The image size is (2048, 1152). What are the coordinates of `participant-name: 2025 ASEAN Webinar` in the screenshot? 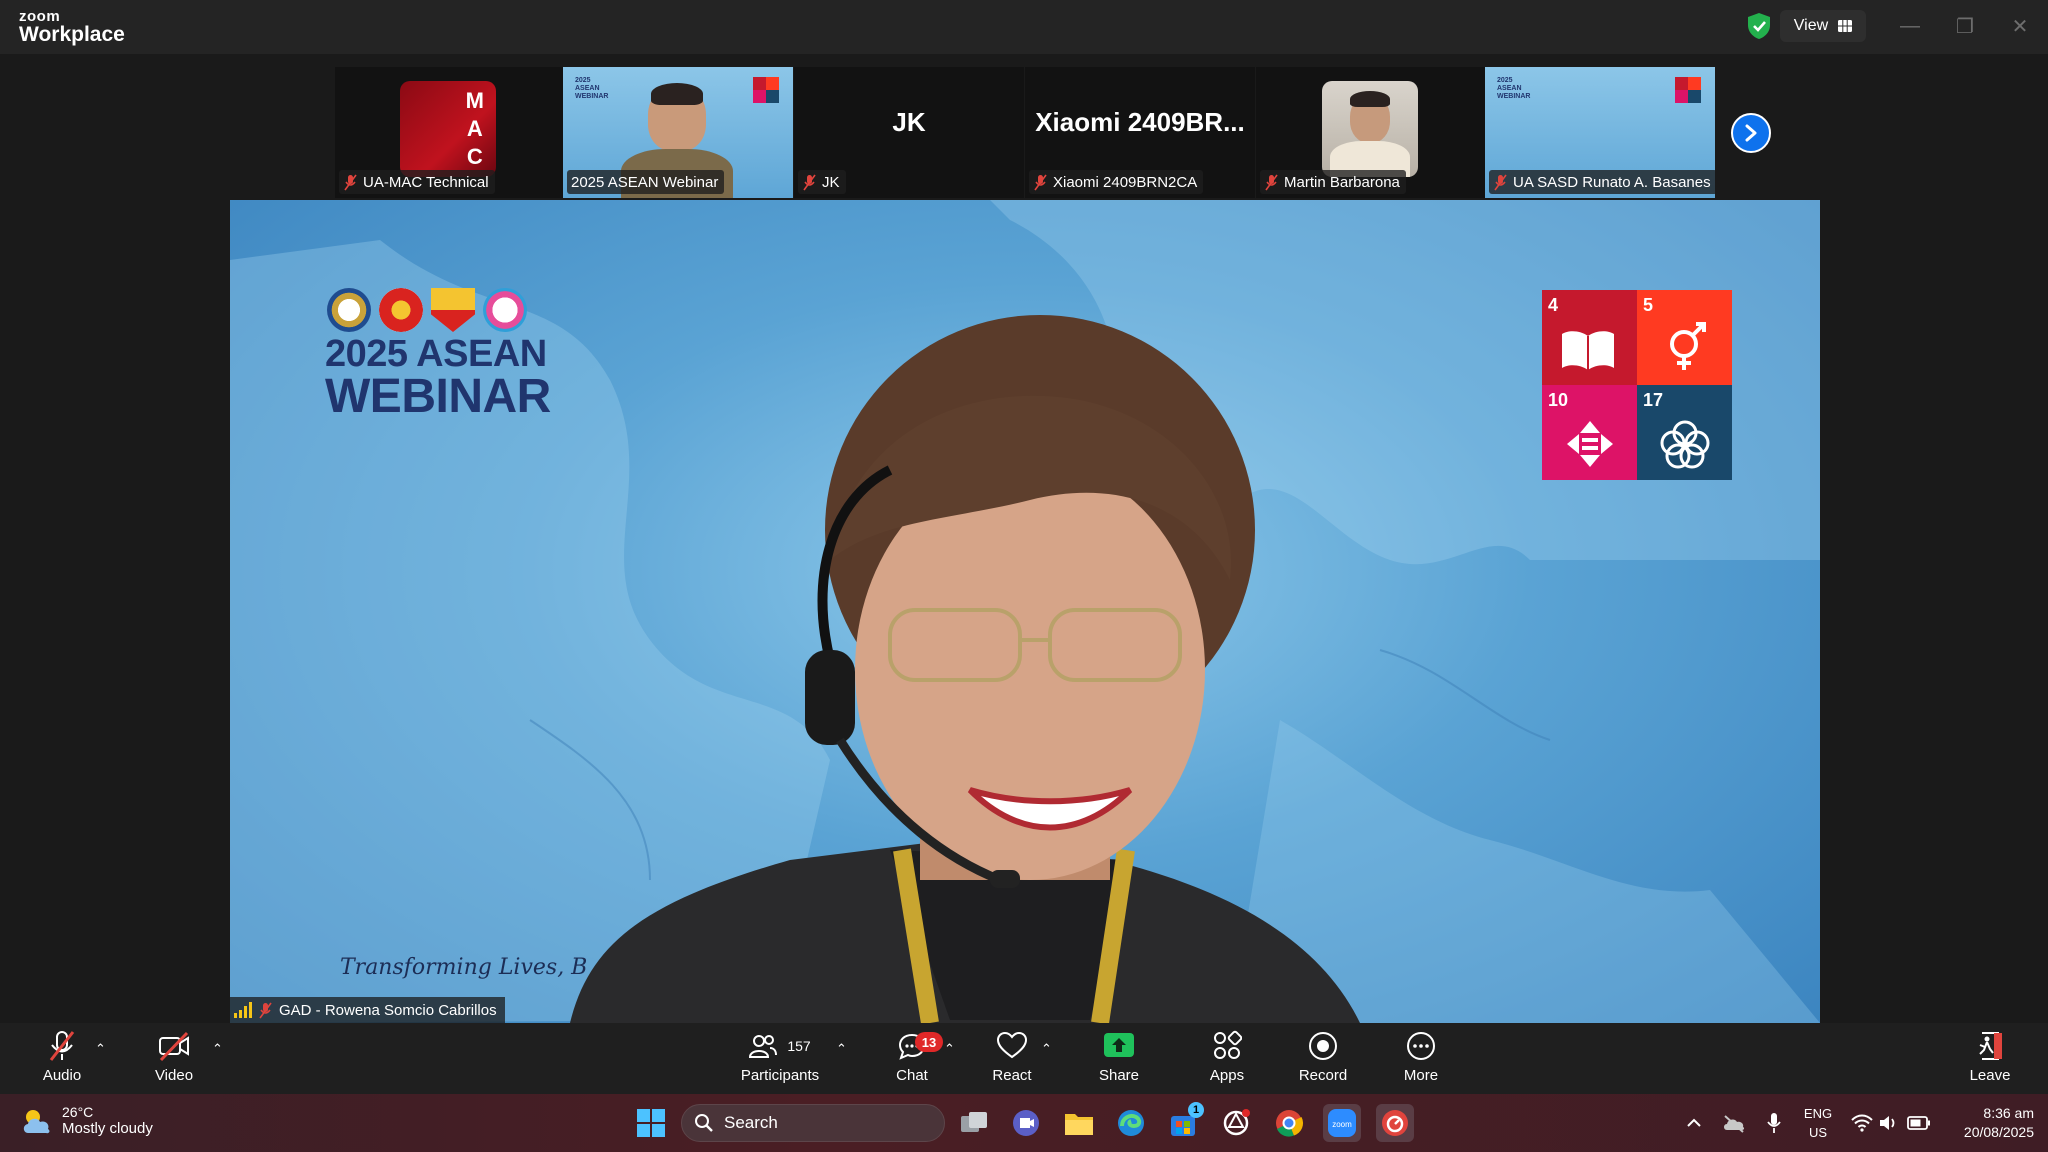 It's located at (645, 182).